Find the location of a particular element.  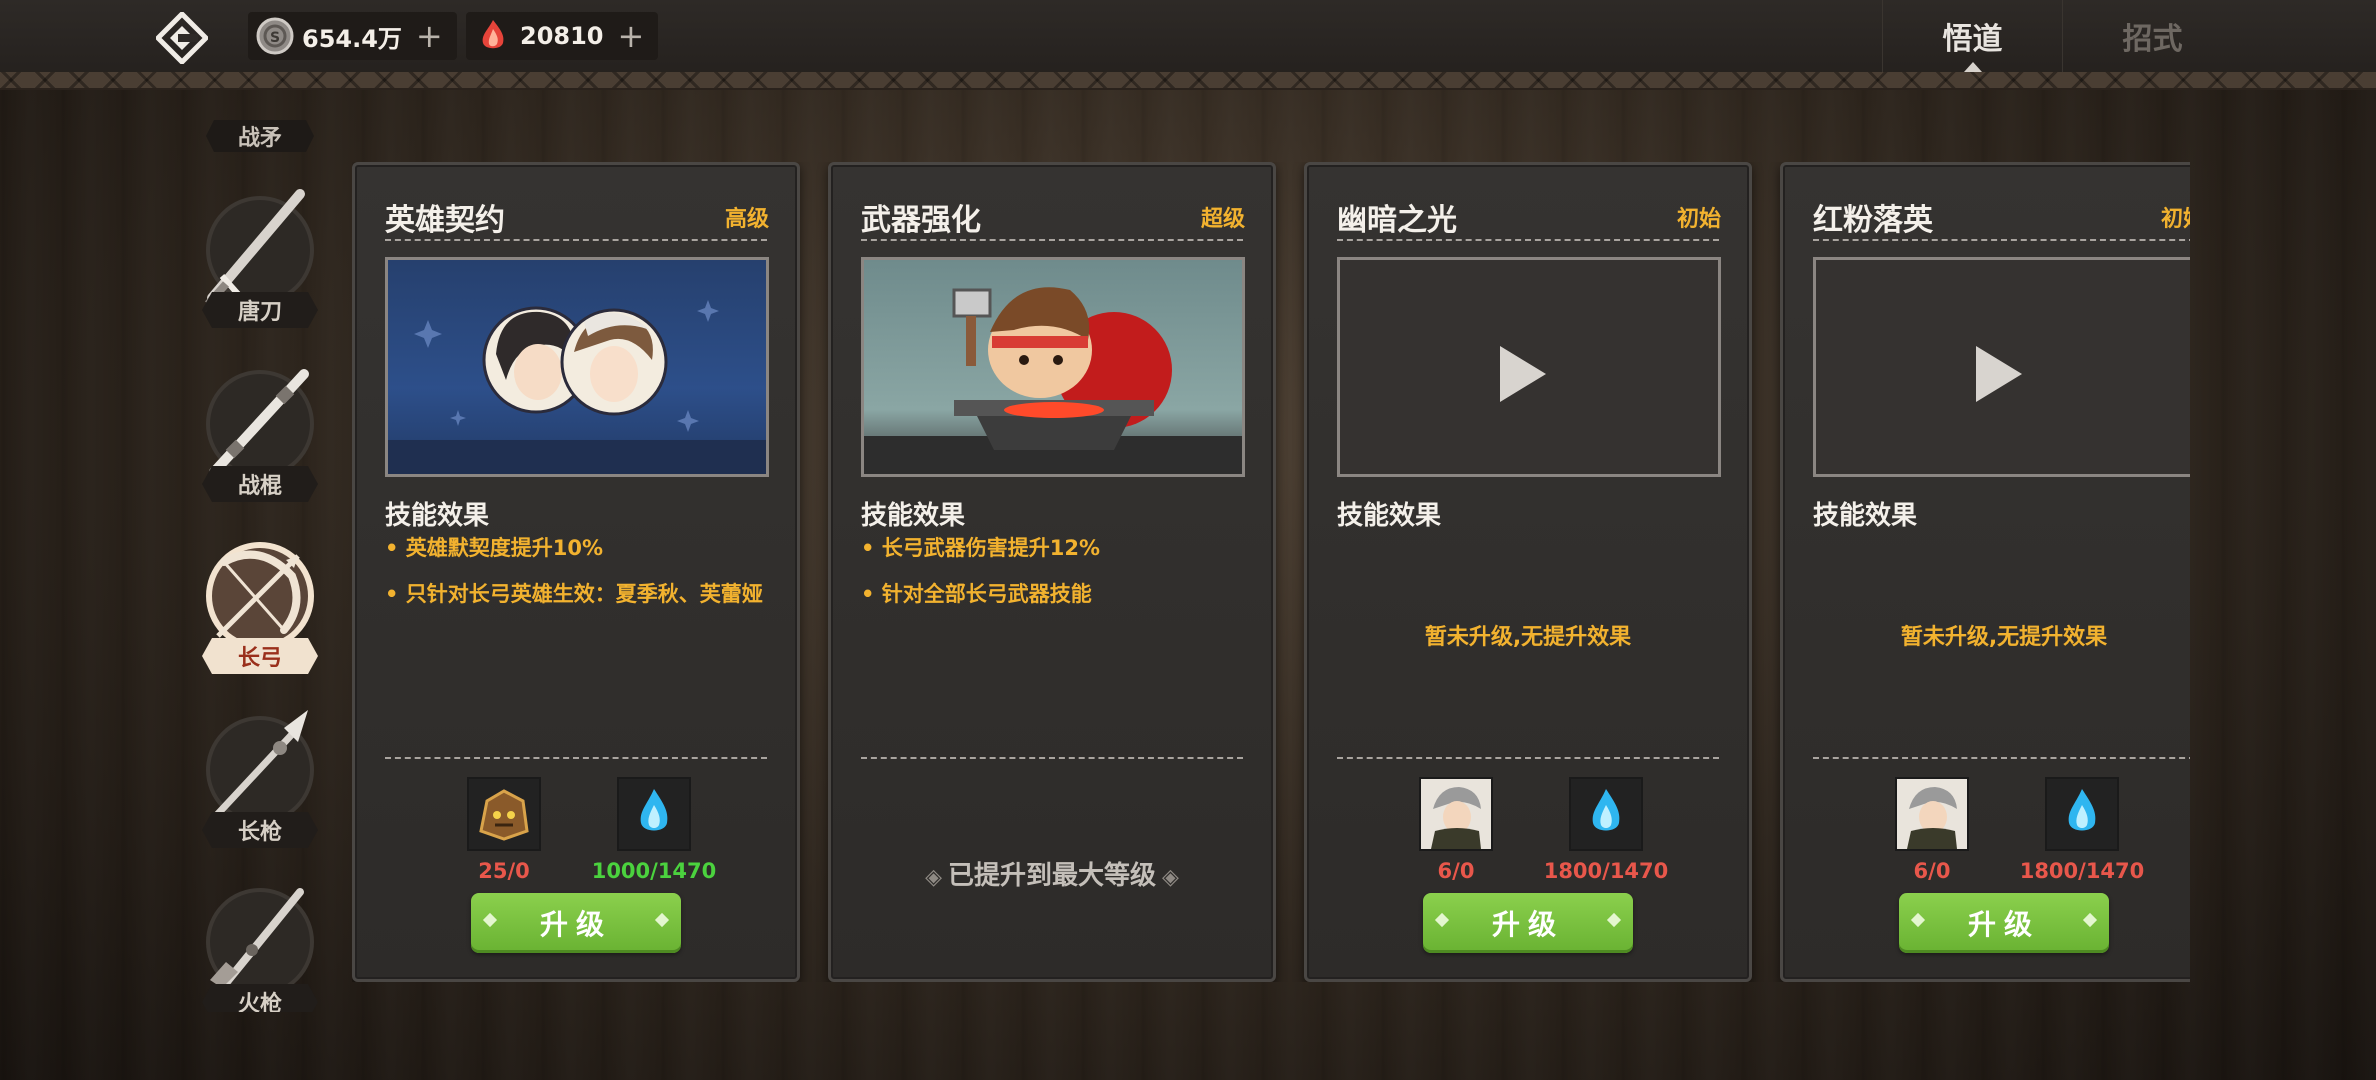

weapon-label: 长枪 is located at coordinates (260, 830).